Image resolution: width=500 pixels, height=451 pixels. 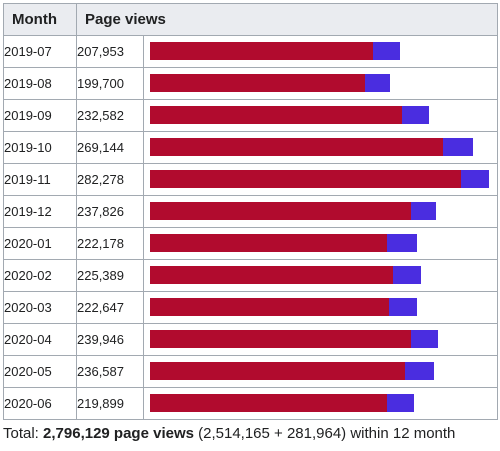 I want to click on table-header-row: Month Page views, so click(x=250, y=19).